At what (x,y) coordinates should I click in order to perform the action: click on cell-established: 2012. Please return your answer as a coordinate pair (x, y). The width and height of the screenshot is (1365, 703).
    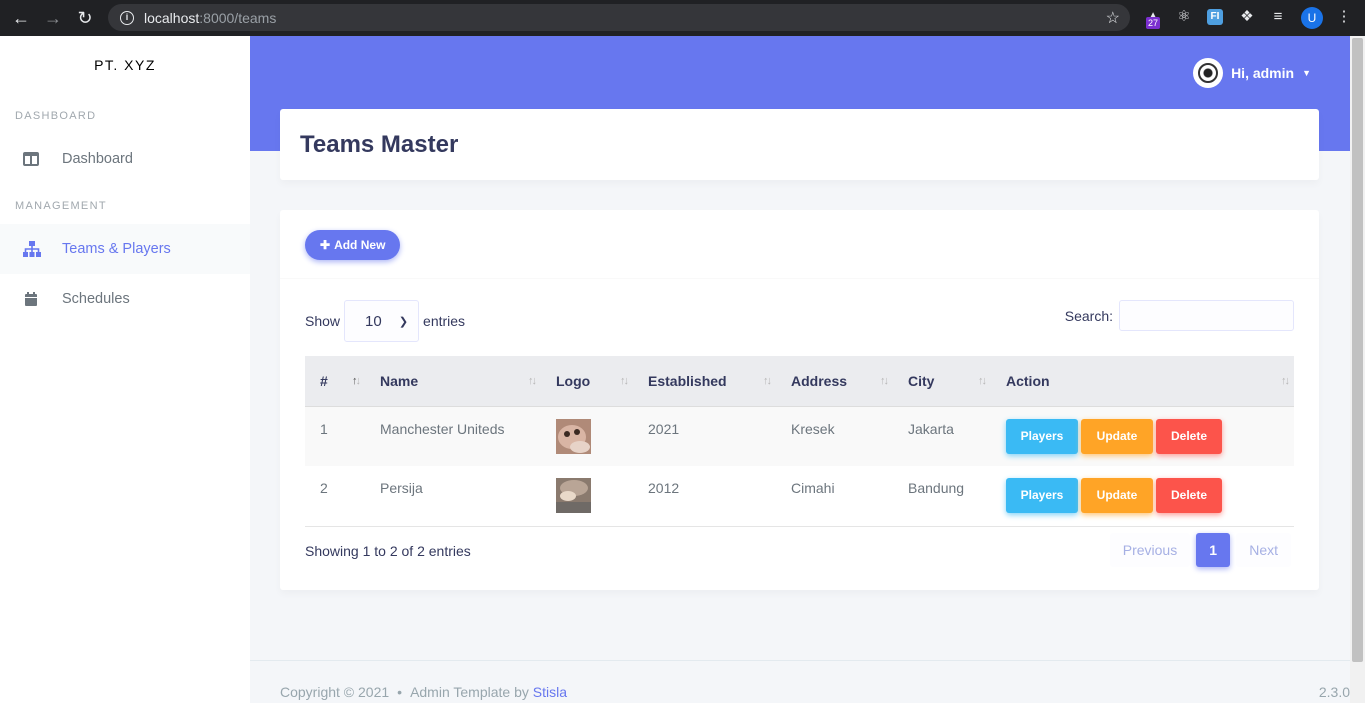
    Looking at the image, I should click on (704, 496).